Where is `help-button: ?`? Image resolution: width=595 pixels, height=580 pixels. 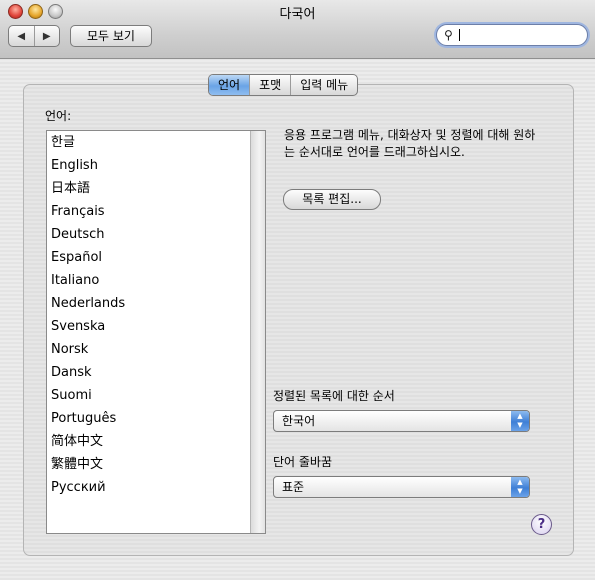
help-button: ? is located at coordinates (541, 524).